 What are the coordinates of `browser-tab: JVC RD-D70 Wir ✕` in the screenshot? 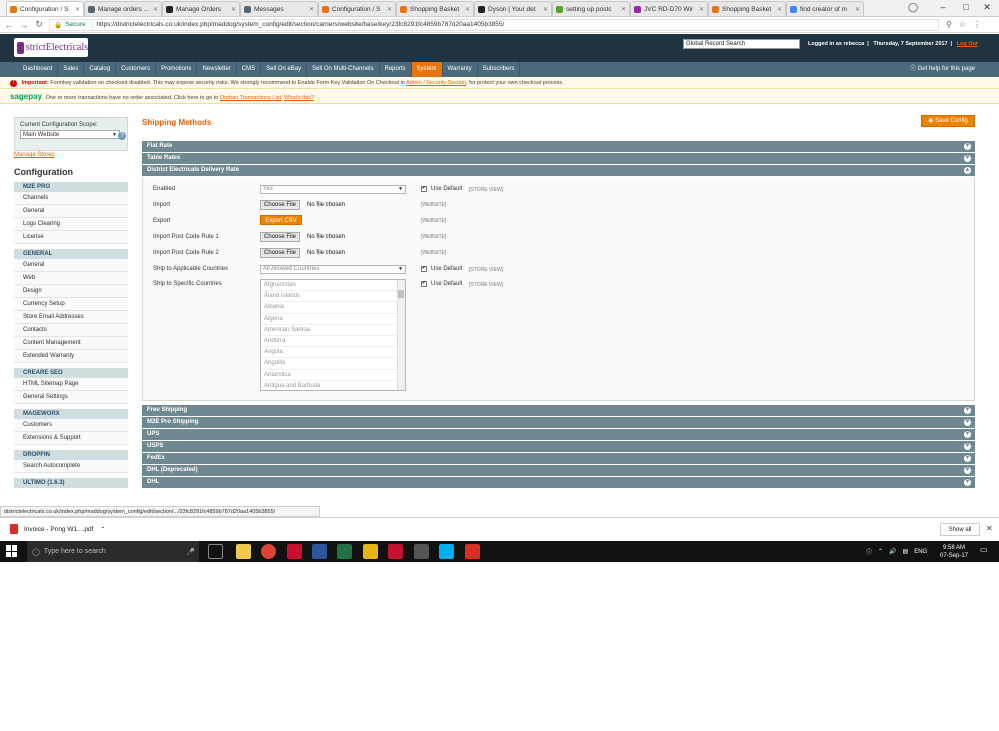 It's located at (669, 8).